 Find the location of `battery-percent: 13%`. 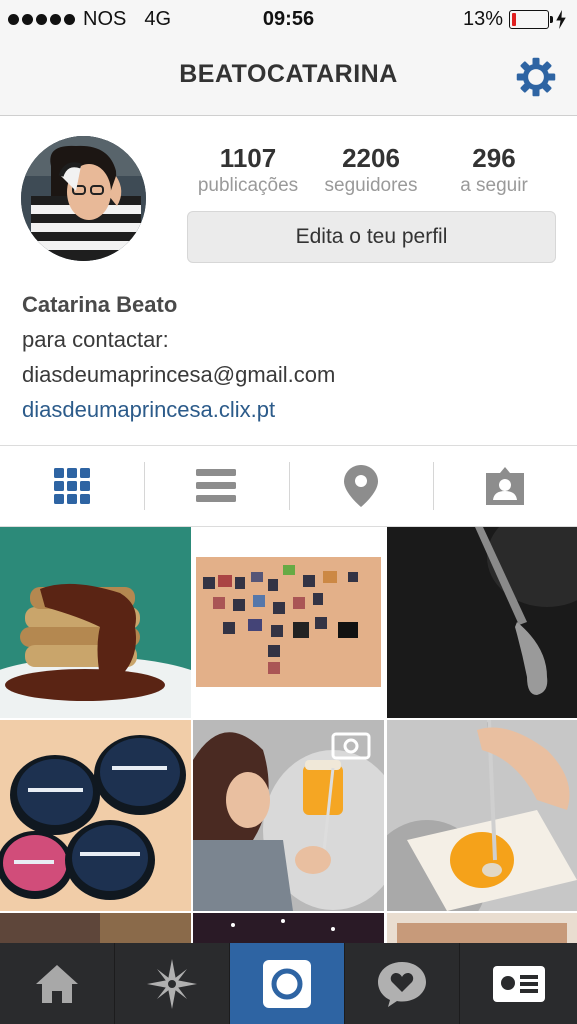

battery-percent: 13% is located at coordinates (482, 19).